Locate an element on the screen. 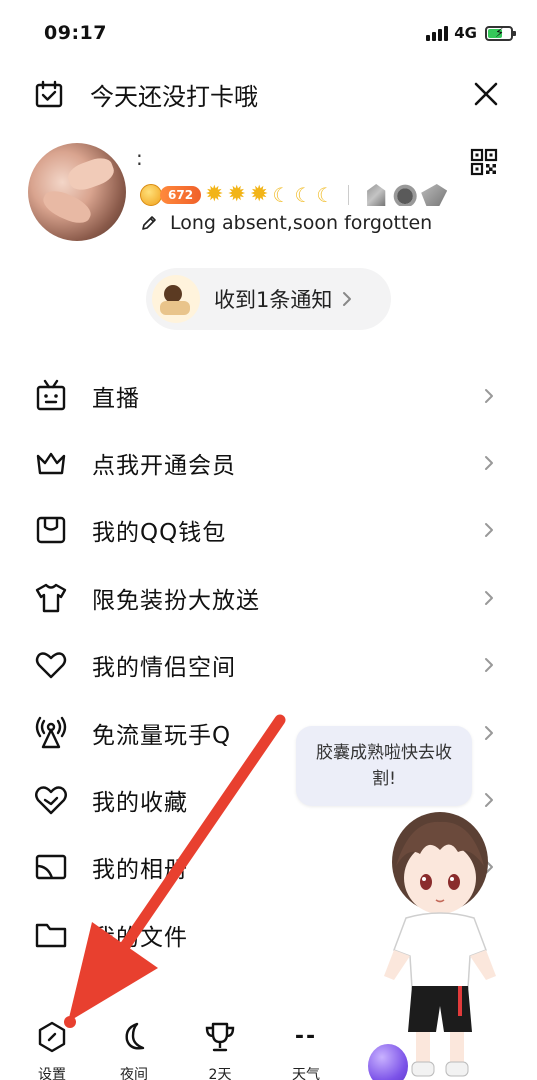  moon-icon is located at coordinates (135, 1036).